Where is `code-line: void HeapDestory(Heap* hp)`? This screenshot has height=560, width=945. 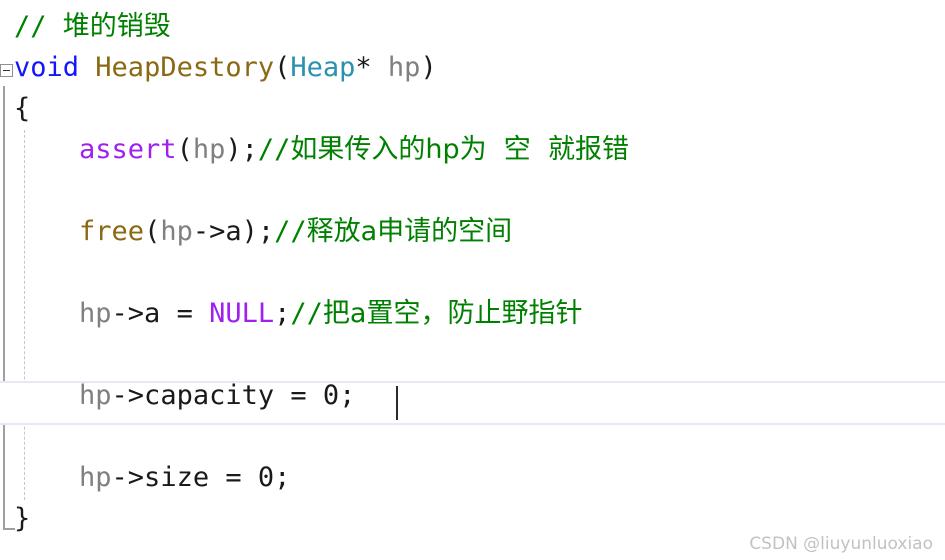
code-line: void HeapDestory(Heap* hp) is located at coordinates (479, 68).